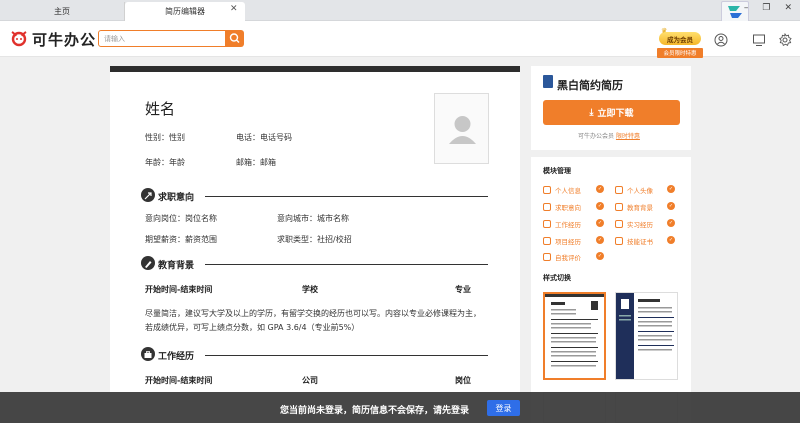 The width and height of the screenshot is (800, 423). I want to click on folder-icon, so click(547, 241).